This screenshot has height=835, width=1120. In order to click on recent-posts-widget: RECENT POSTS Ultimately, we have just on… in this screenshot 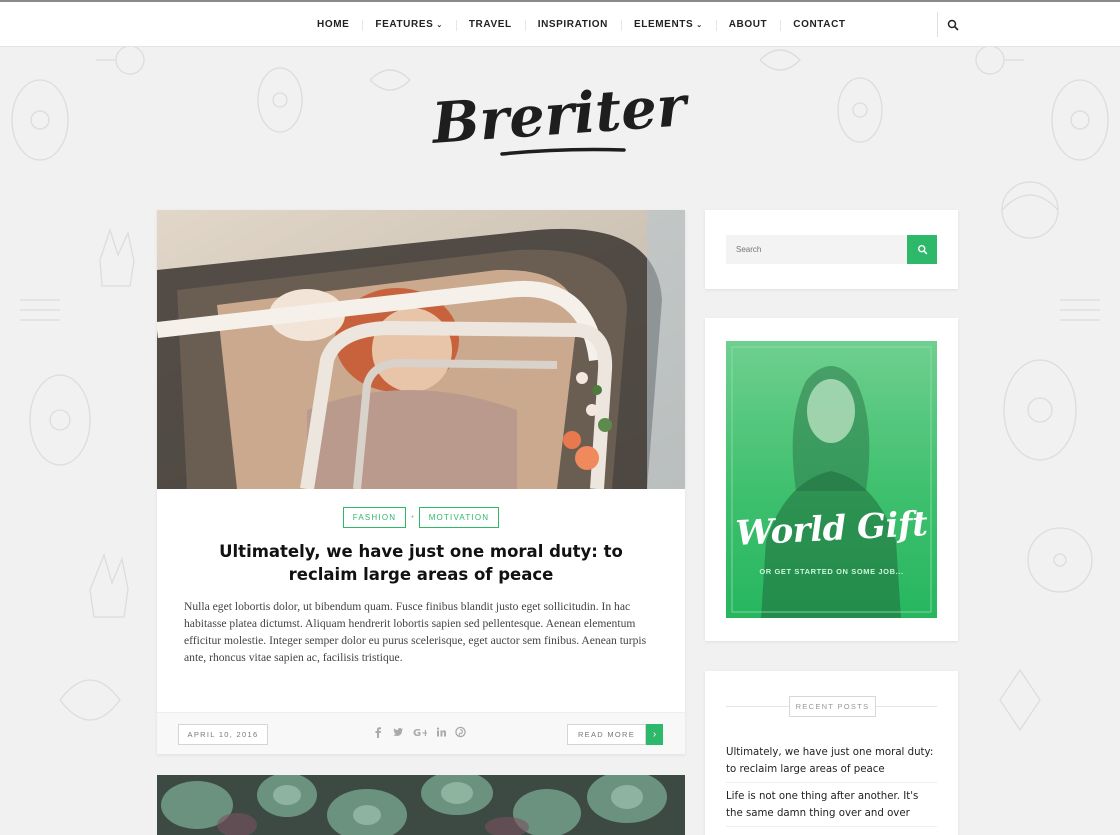, I will do `click(831, 753)`.